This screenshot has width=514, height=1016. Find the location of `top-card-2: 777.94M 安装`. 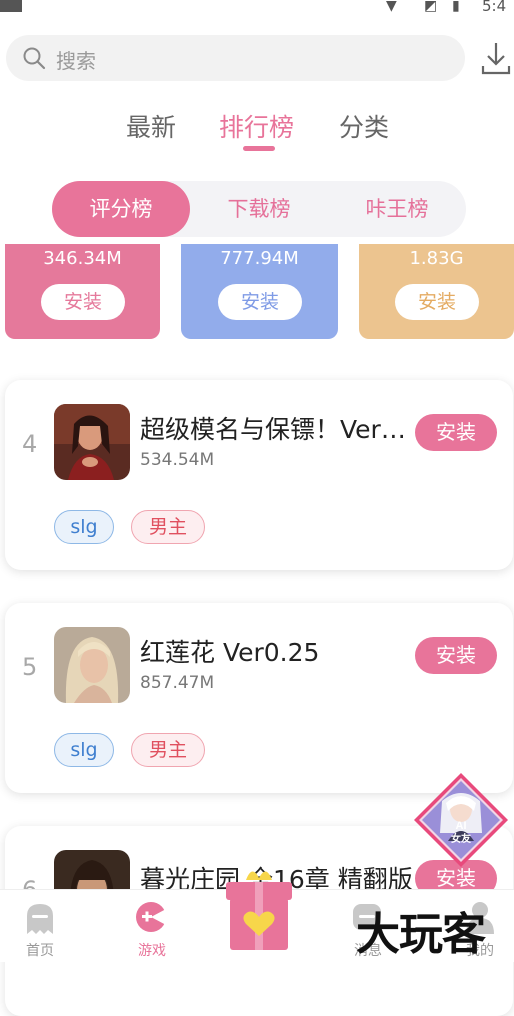

top-card-2: 777.94M 安装 is located at coordinates (259, 291).